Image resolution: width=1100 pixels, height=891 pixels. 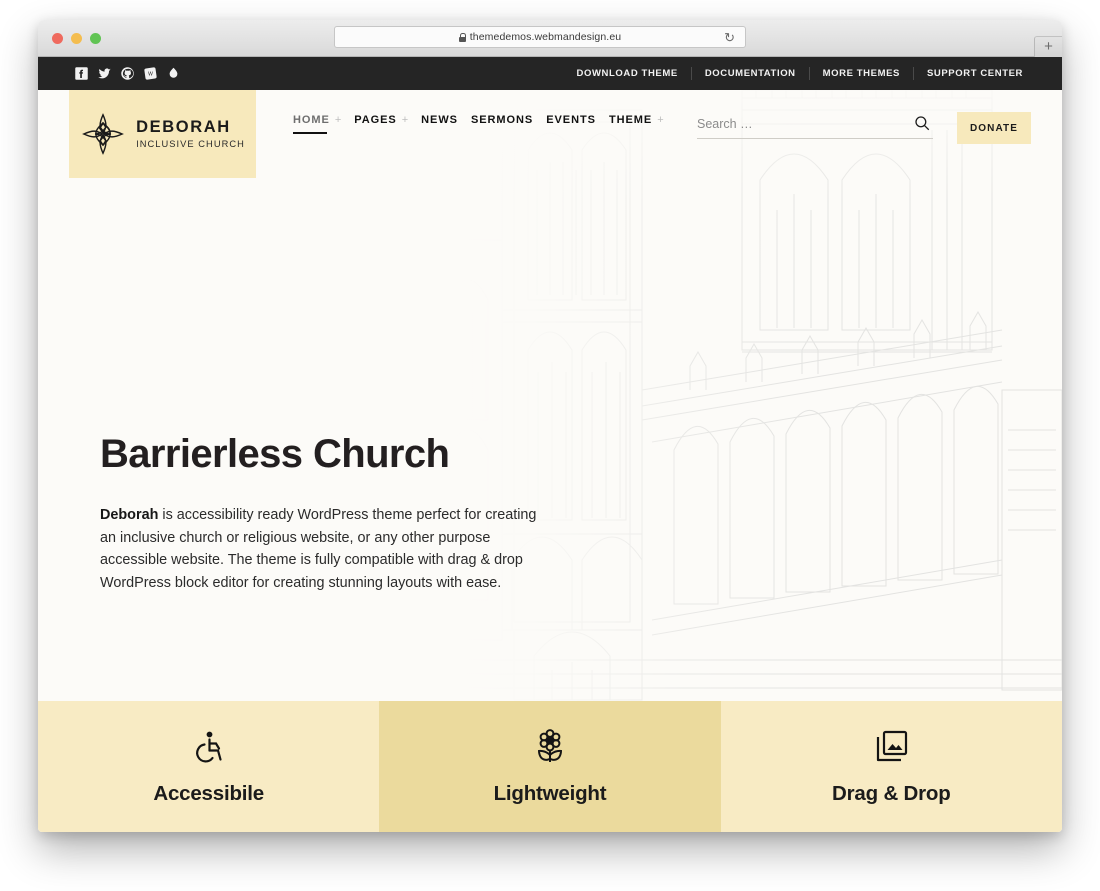 What do you see at coordinates (183, 127) in the screenshot?
I see `logo-name: DEBORAH` at bounding box center [183, 127].